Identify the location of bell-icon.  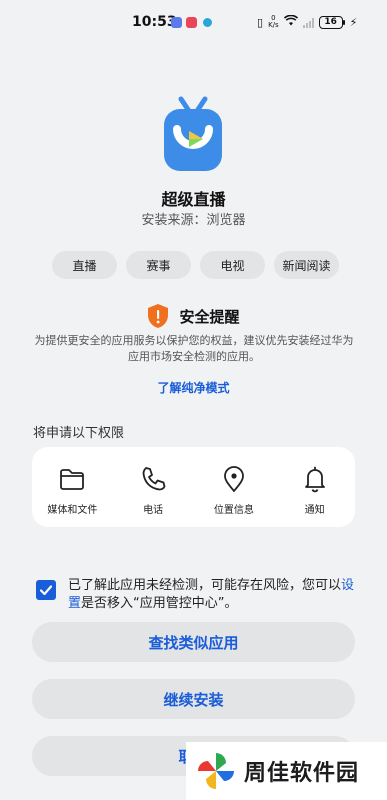
(314, 479).